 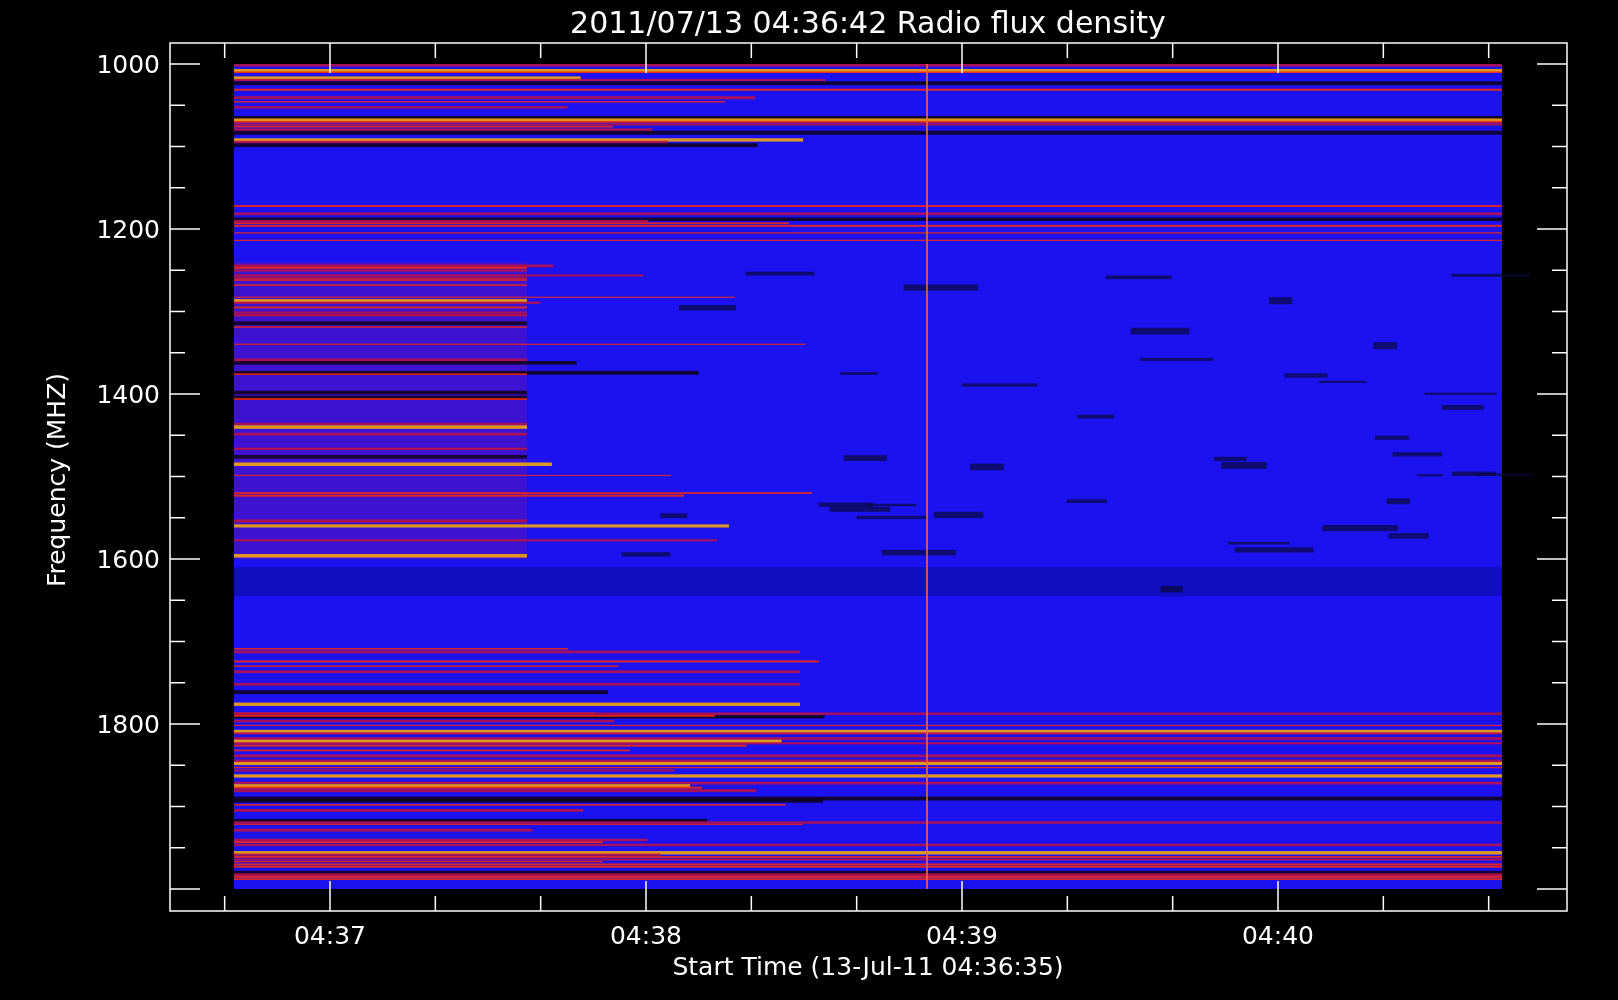 I want to click on x-tick-label: 04:39, so click(x=962, y=935).